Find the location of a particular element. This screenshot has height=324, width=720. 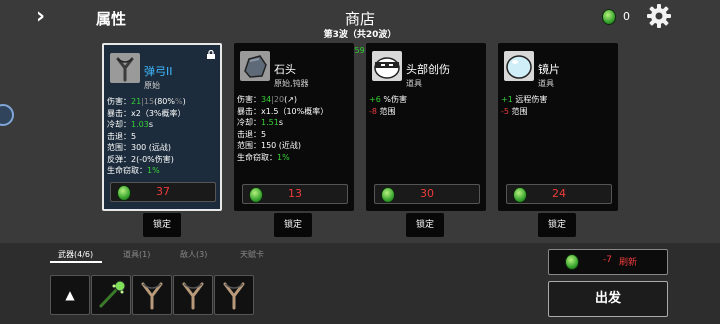

tab-items: 道具(1) is located at coordinates (136, 254).